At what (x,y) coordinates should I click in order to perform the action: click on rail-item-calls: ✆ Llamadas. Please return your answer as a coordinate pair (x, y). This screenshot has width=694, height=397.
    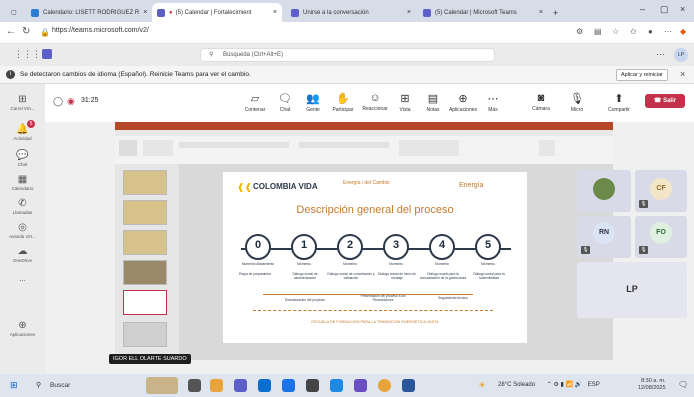
    Looking at the image, I should click on (22, 206).